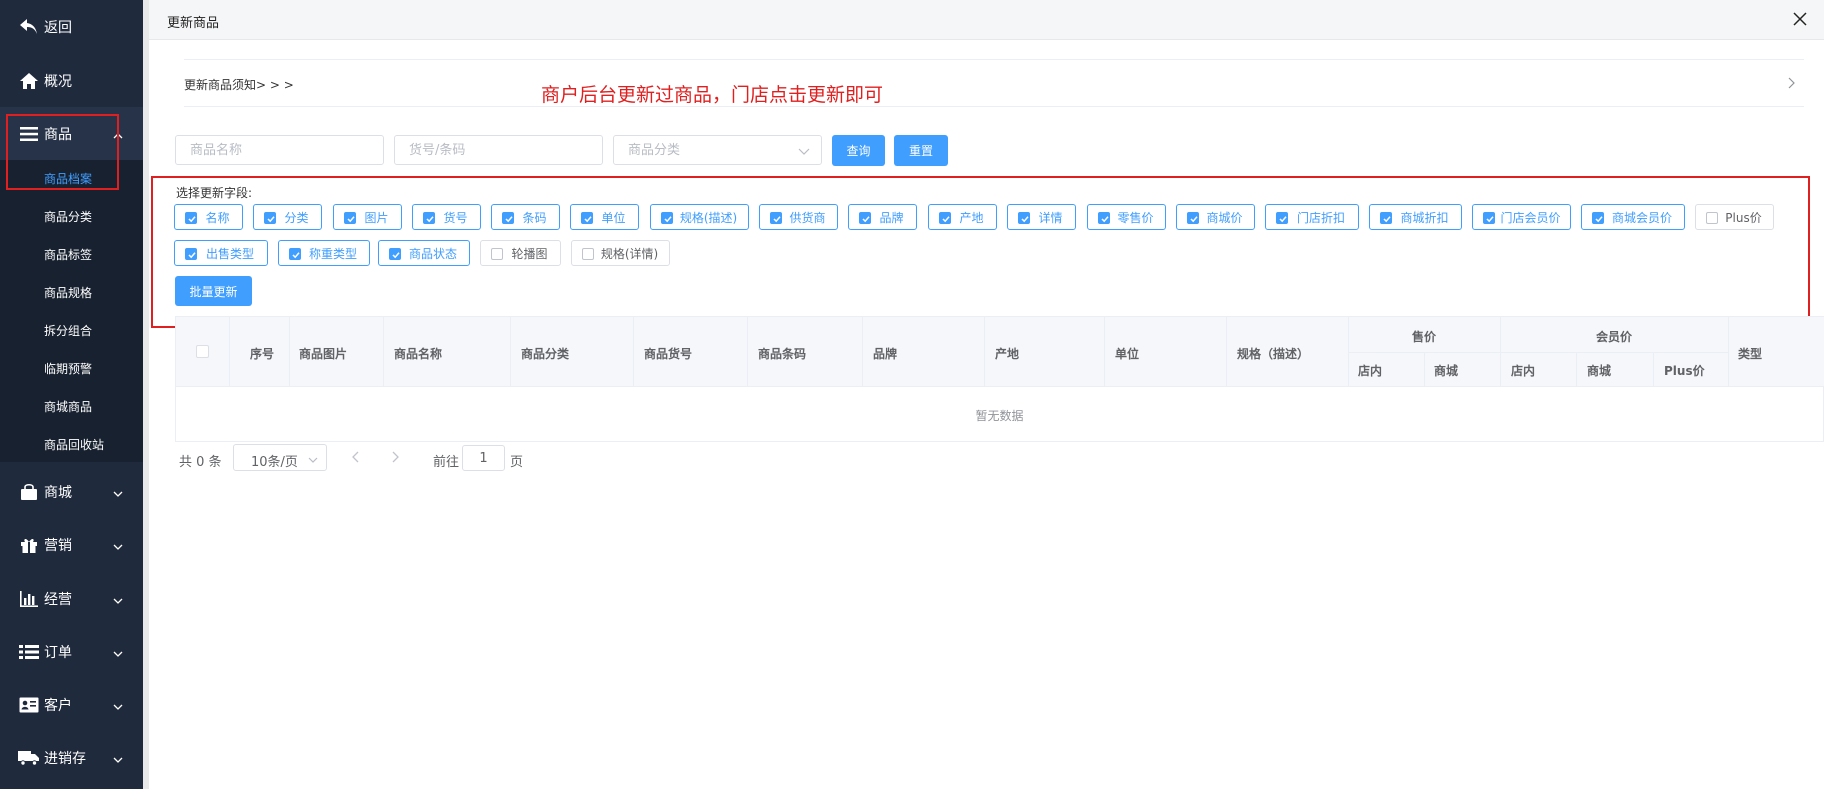 Image resolution: width=1824 pixels, height=789 pixels. I want to click on category-select, so click(717, 150).